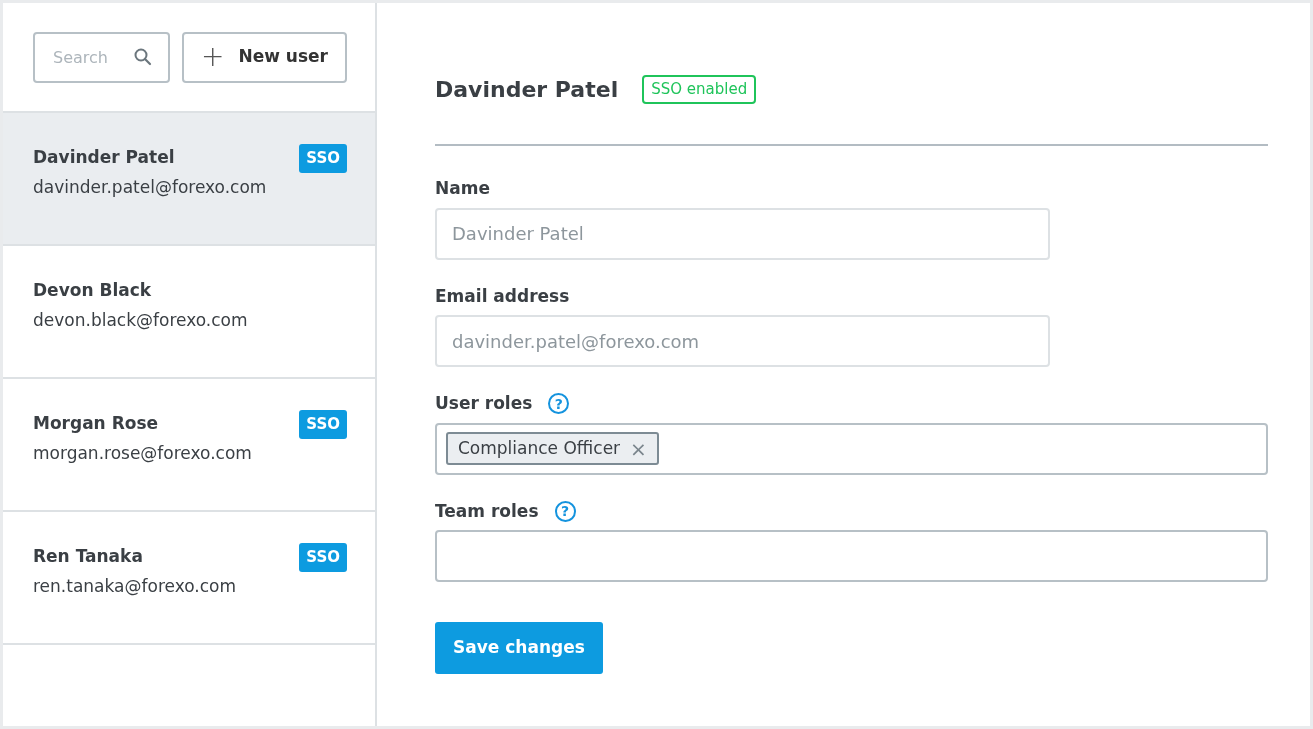 The image size is (1313, 729). I want to click on user-name: Ren Tanaka, so click(88, 556).